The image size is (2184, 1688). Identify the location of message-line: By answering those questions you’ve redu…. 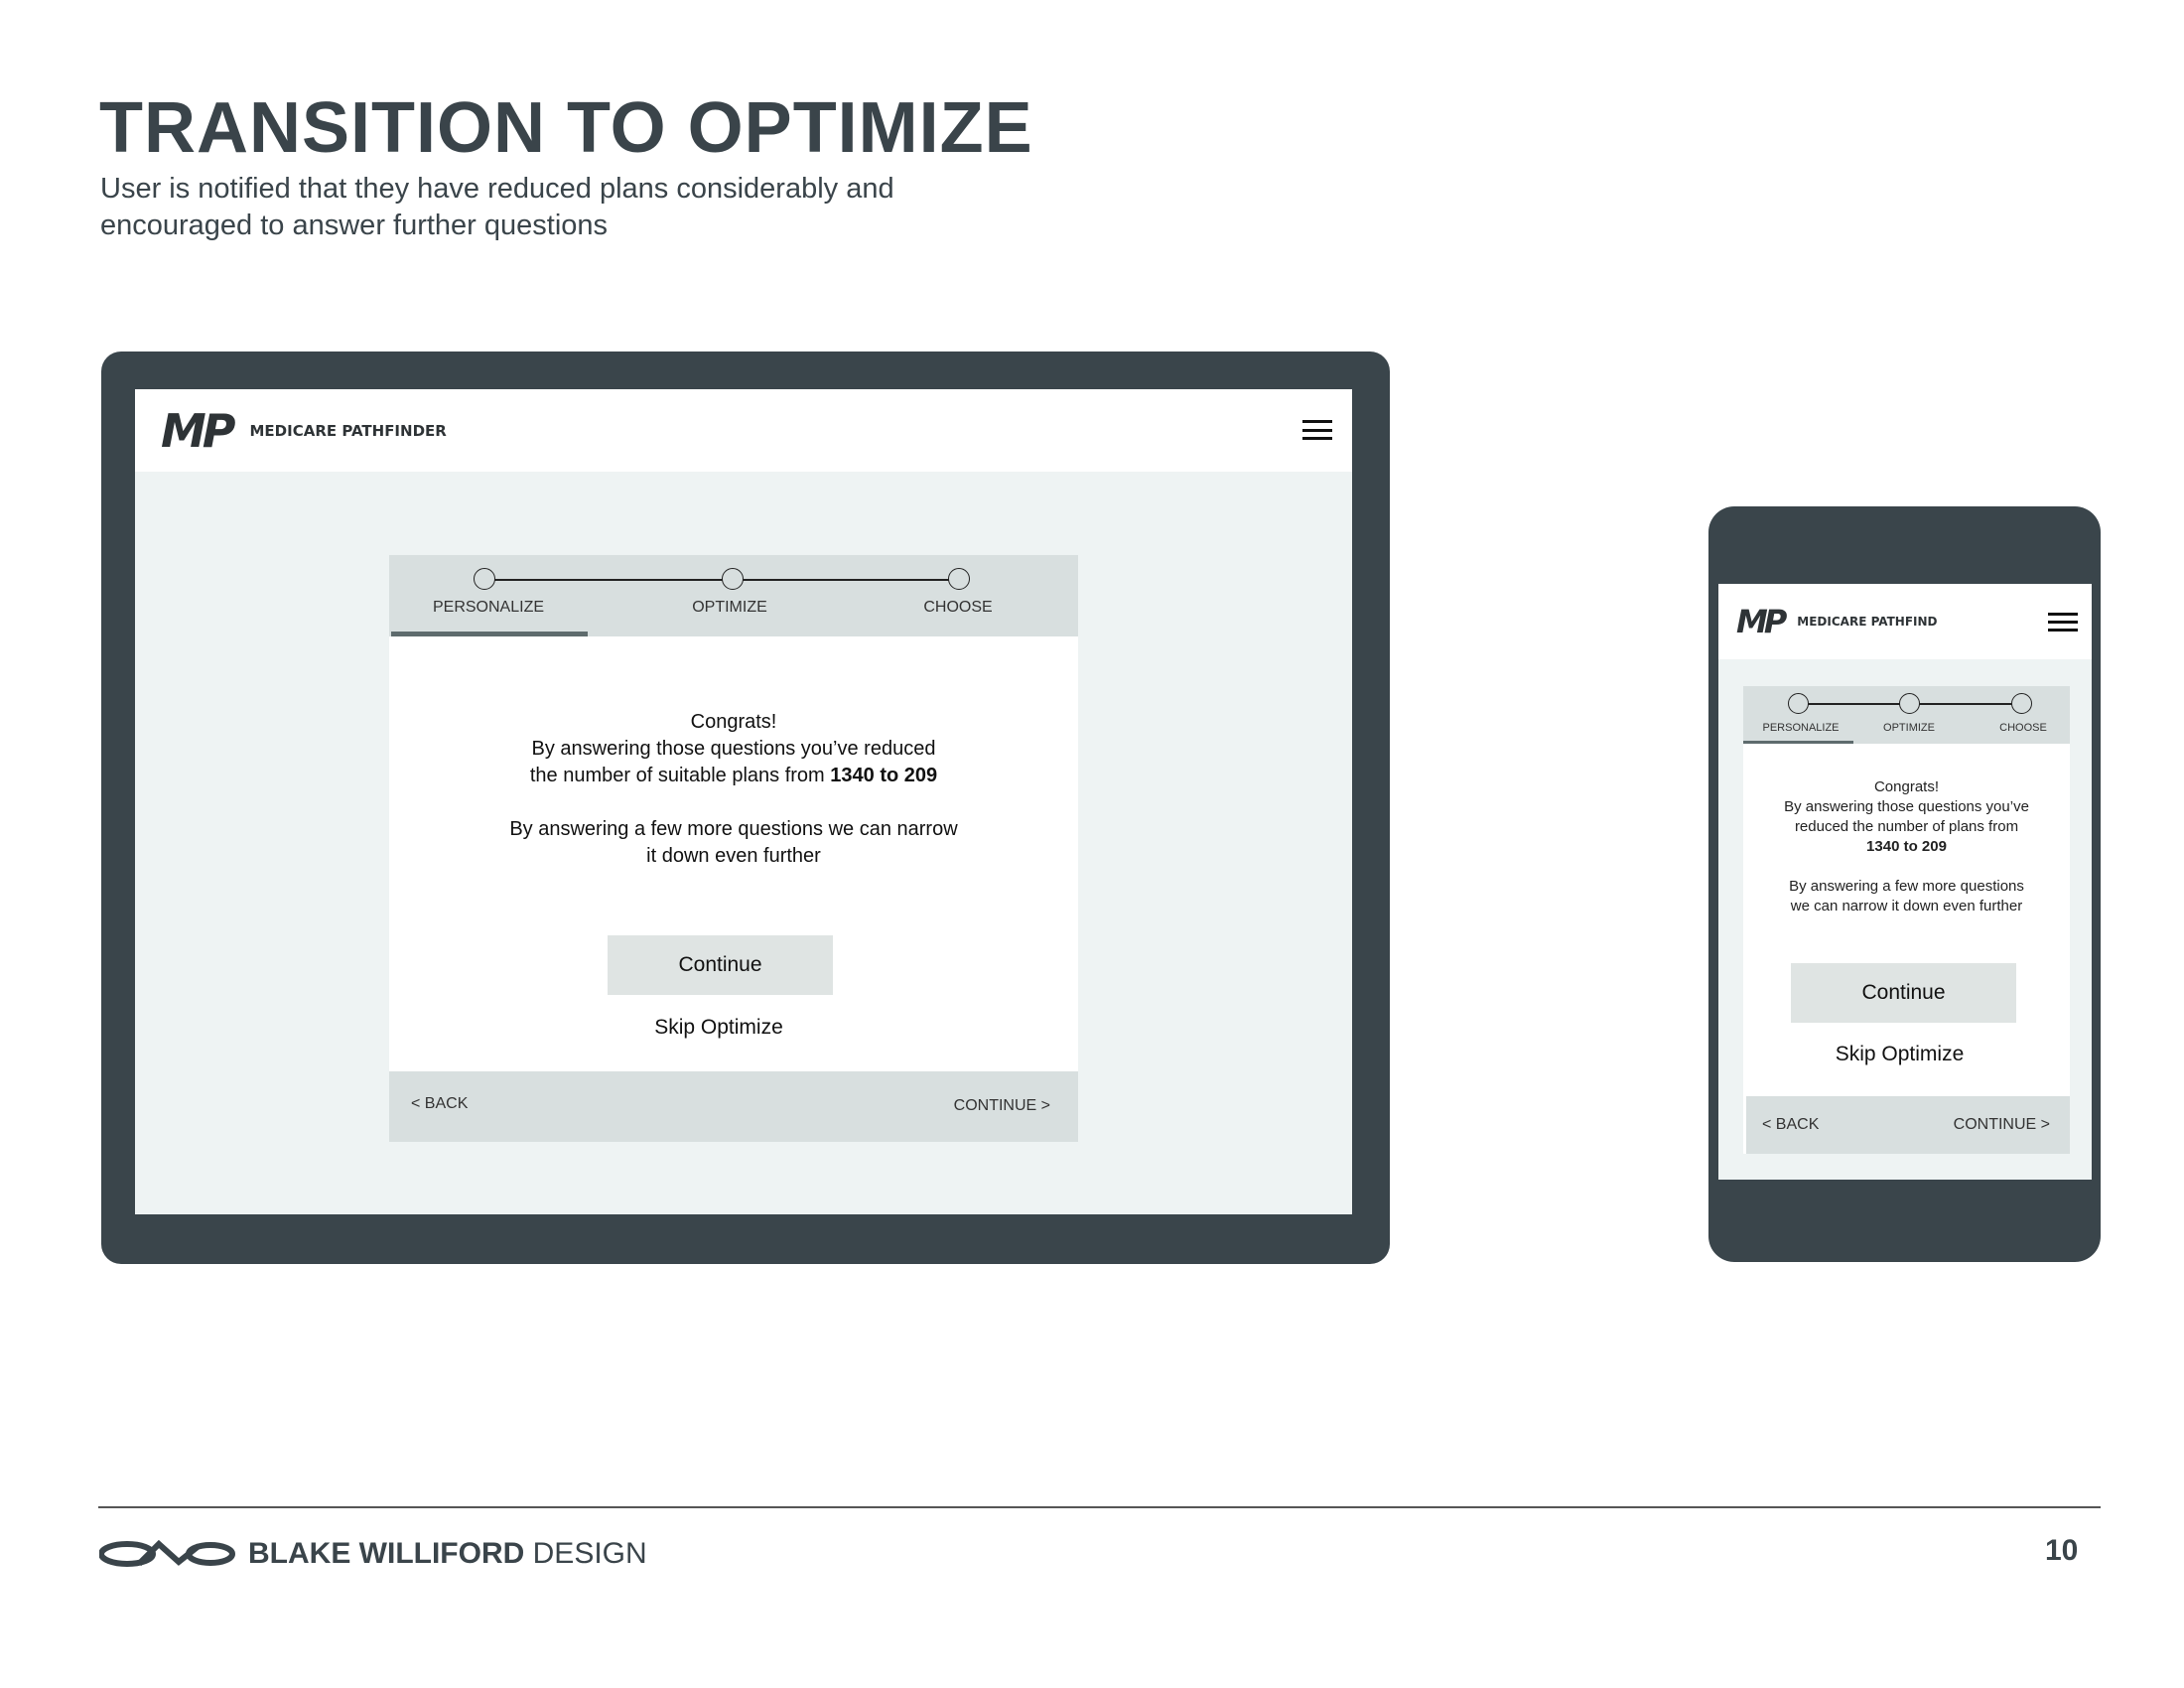
(733, 749).